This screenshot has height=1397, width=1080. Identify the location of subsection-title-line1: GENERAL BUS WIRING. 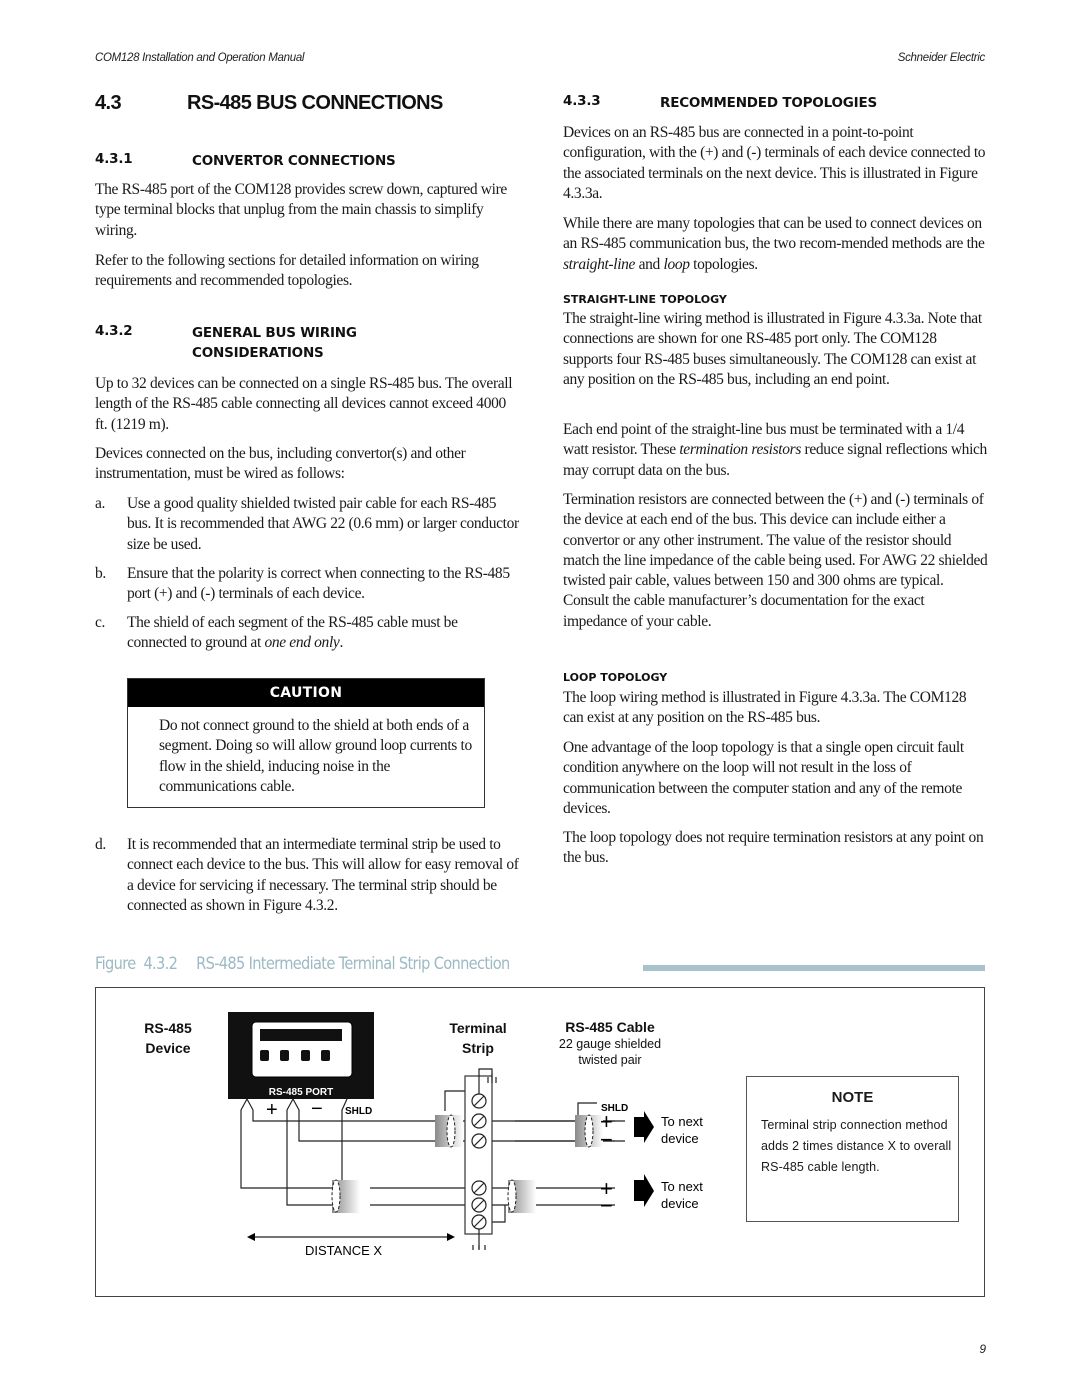
(274, 333).